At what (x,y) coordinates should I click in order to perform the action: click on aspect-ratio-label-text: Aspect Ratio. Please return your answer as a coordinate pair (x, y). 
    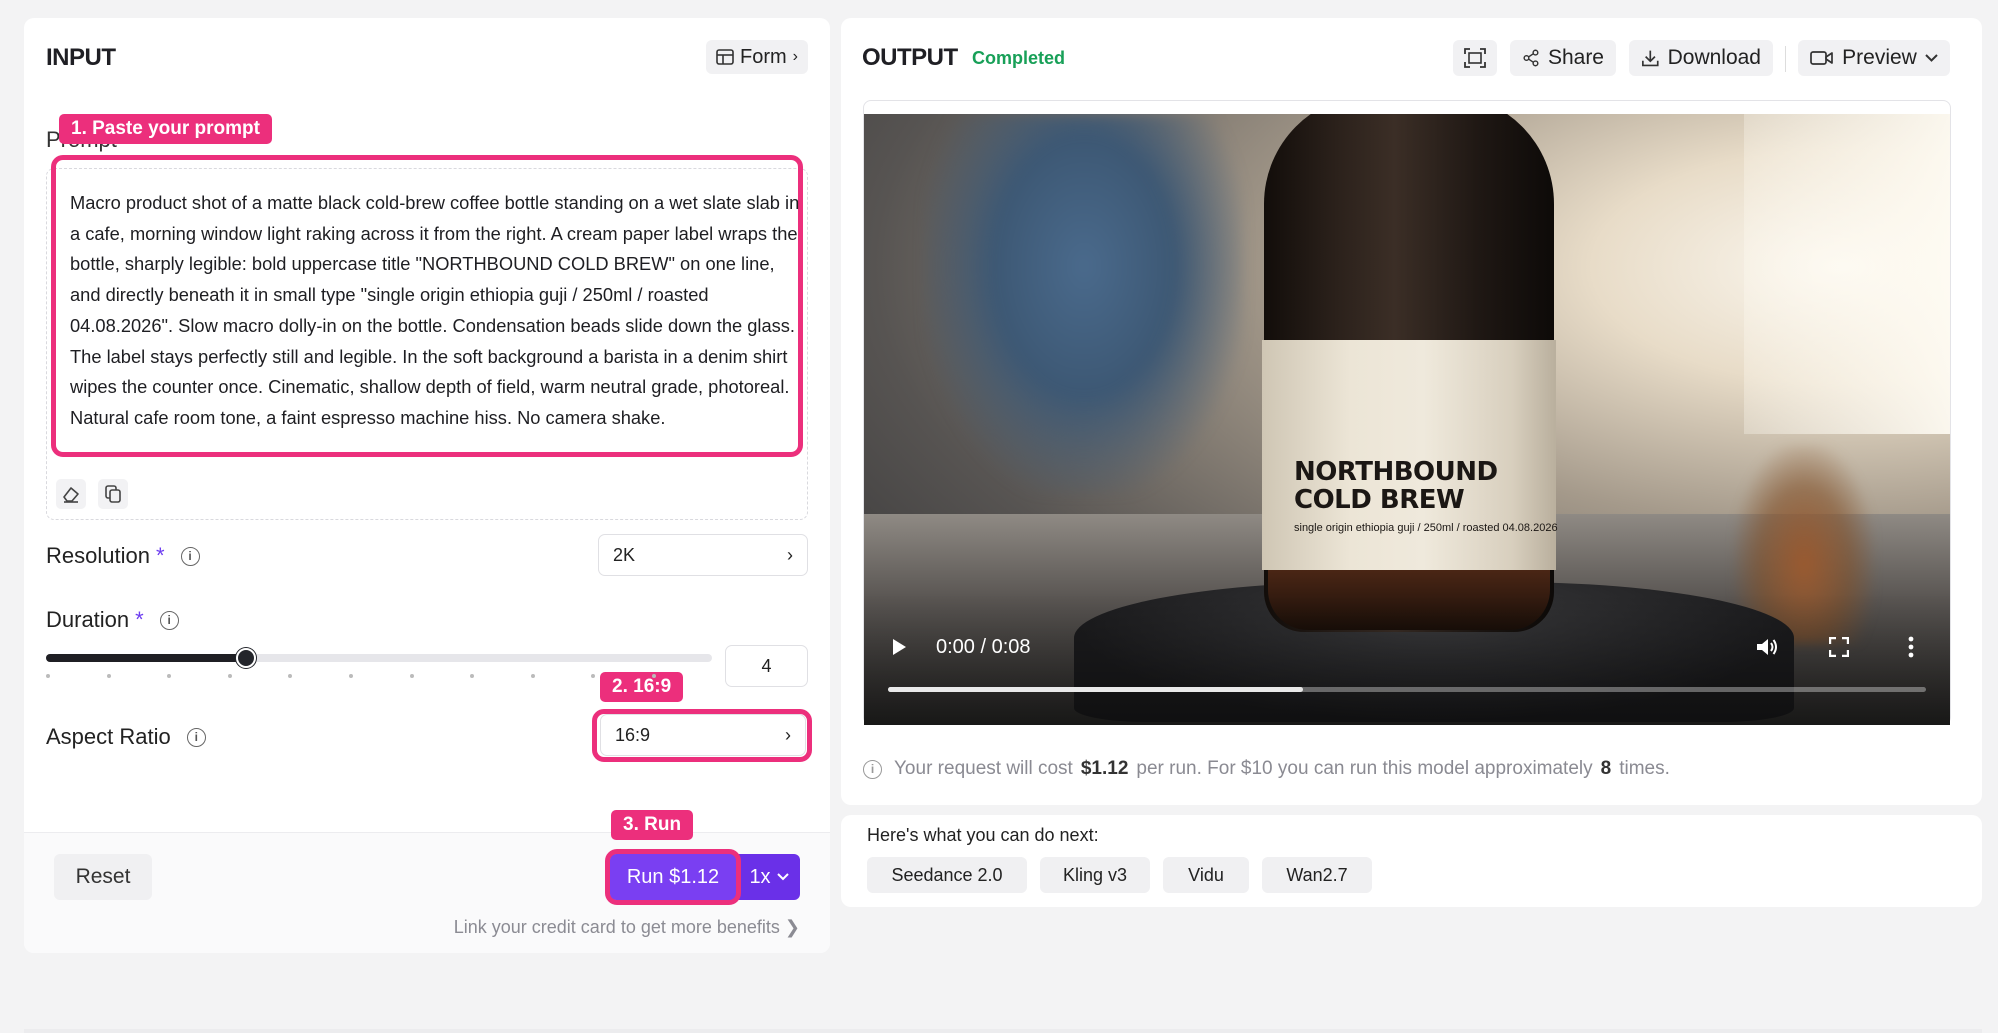
    Looking at the image, I should click on (108, 736).